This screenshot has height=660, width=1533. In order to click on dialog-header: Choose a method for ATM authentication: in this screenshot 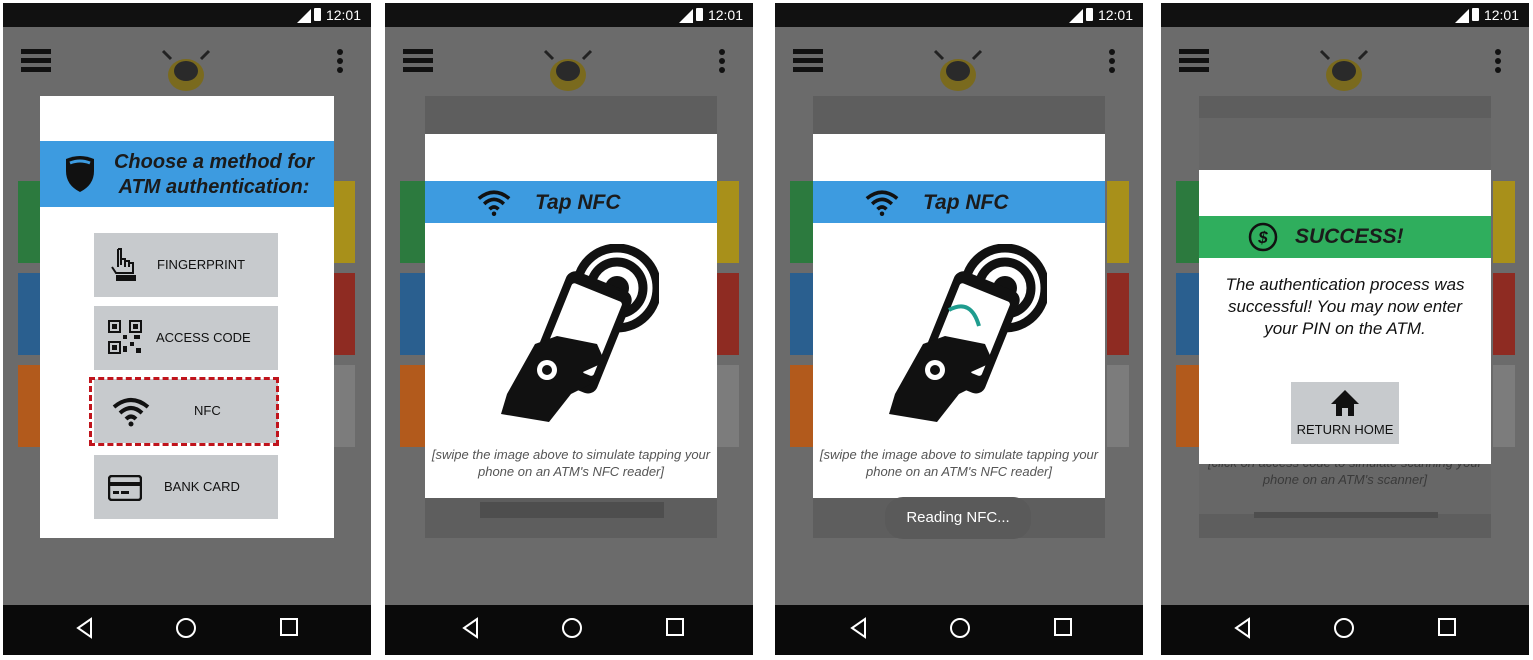, I will do `click(187, 174)`.